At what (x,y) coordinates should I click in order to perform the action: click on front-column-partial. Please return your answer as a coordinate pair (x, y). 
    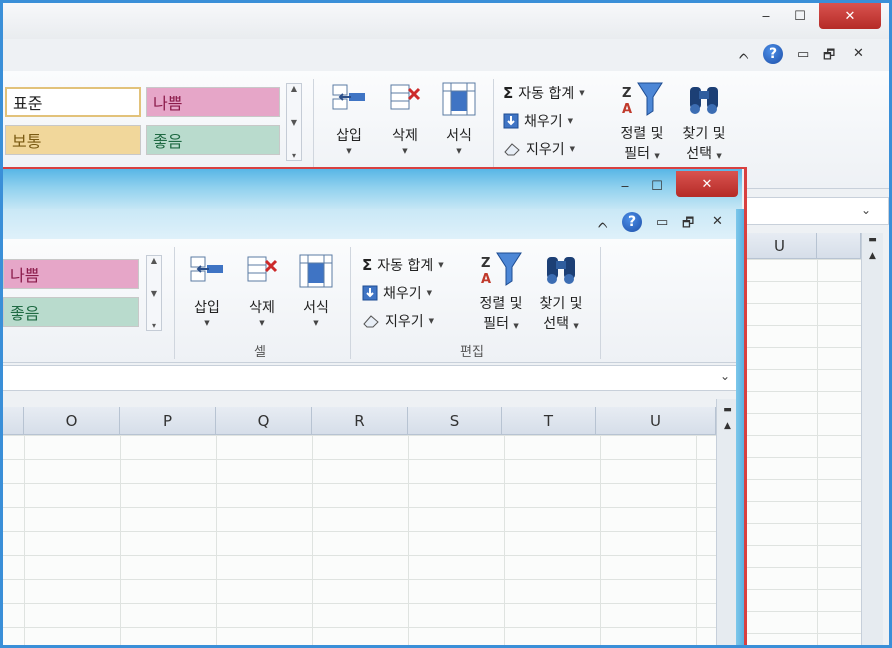
    Looking at the image, I should click on (13, 420).